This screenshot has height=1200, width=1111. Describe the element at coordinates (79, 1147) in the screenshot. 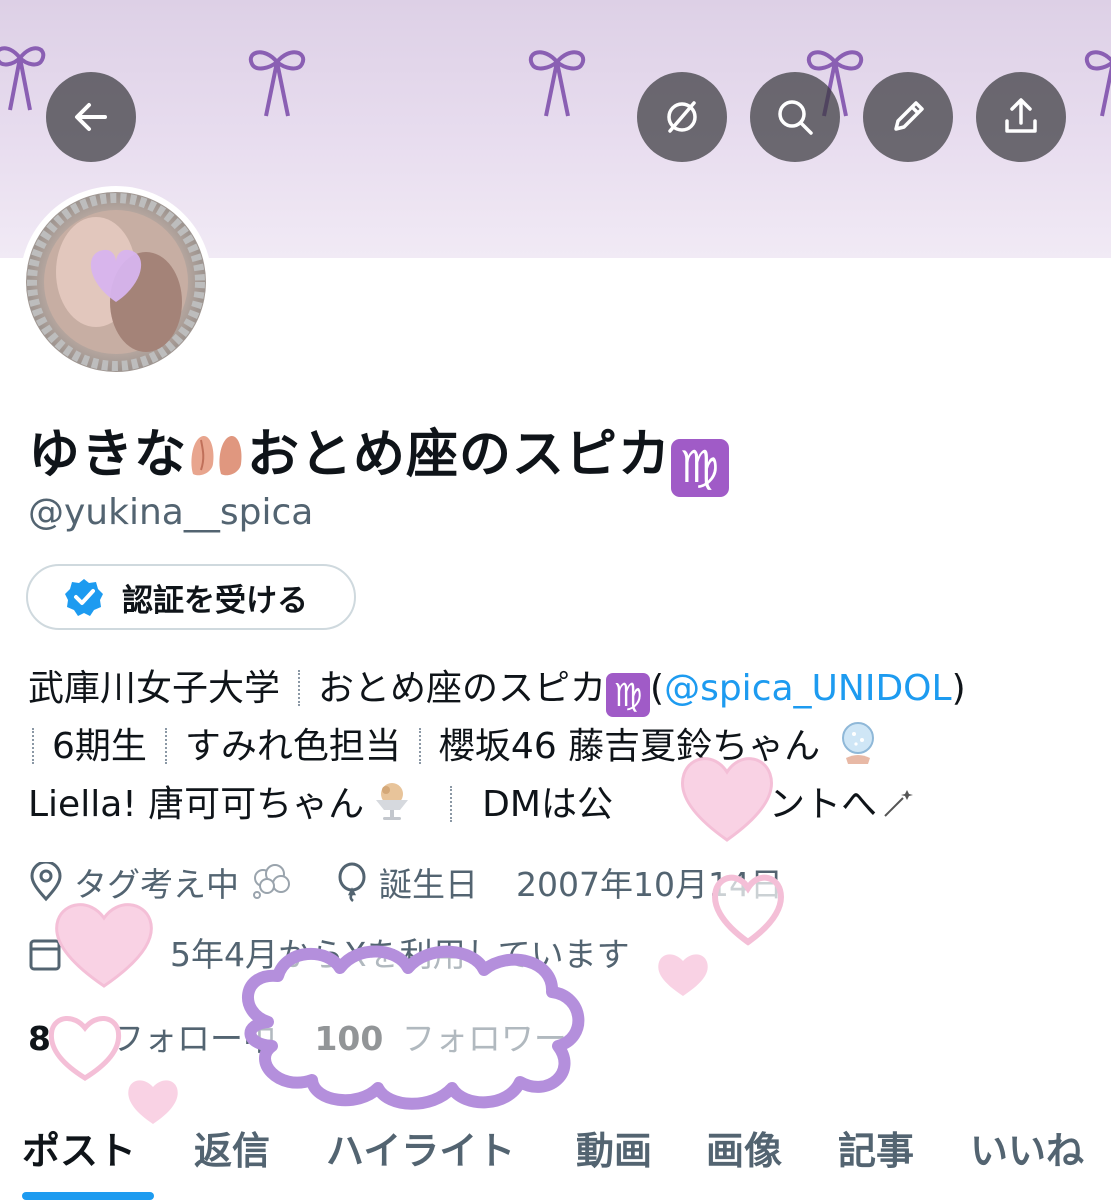

I see `tab-posts: ポスト` at that location.